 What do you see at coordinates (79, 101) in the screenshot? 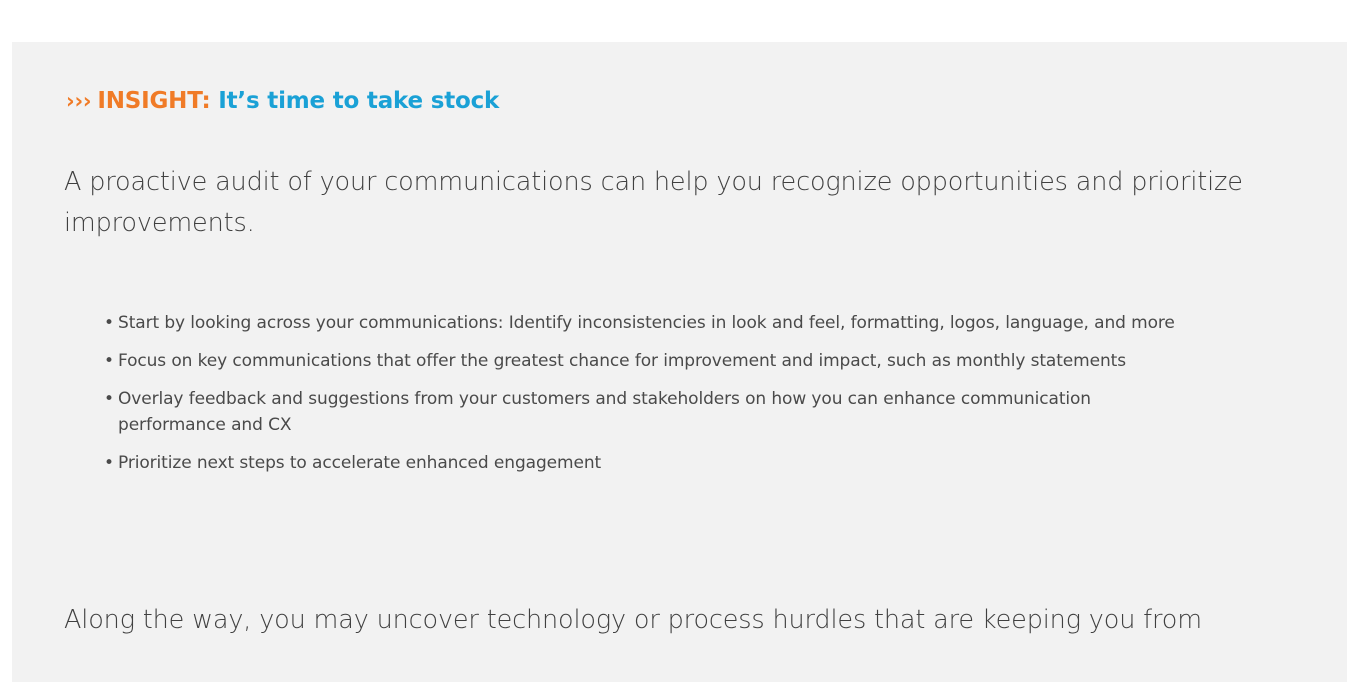
I see `chevrons-icon: ›››` at bounding box center [79, 101].